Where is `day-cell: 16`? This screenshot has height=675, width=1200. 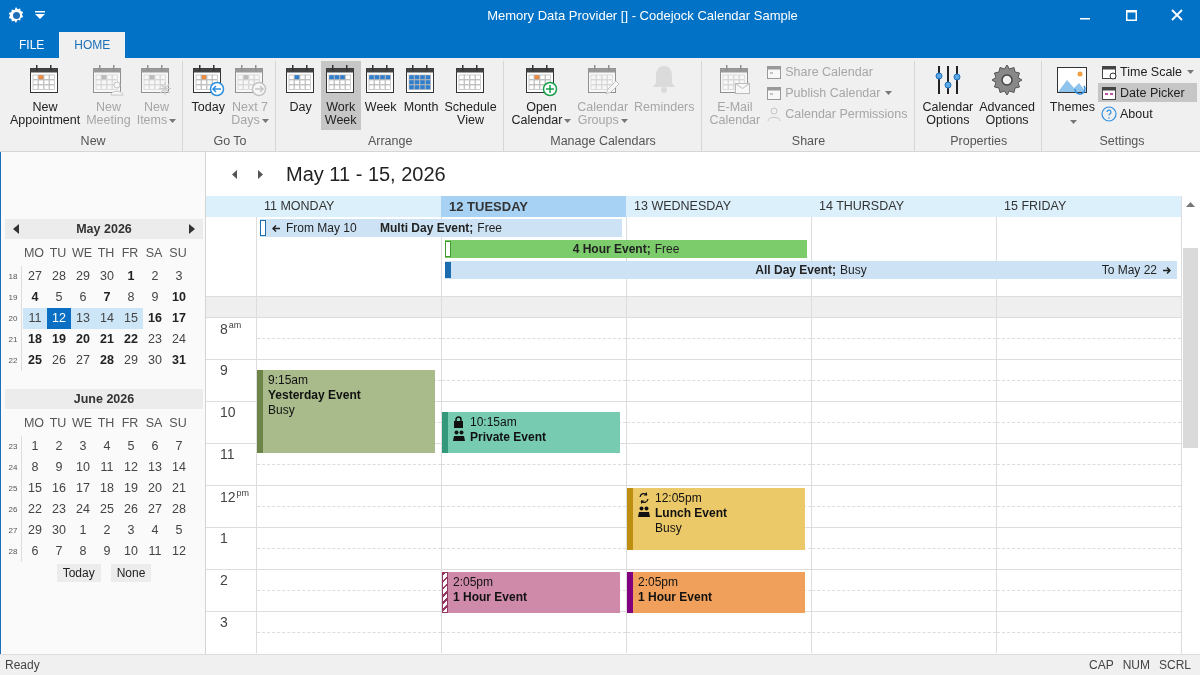 day-cell: 16 is located at coordinates (155, 318).